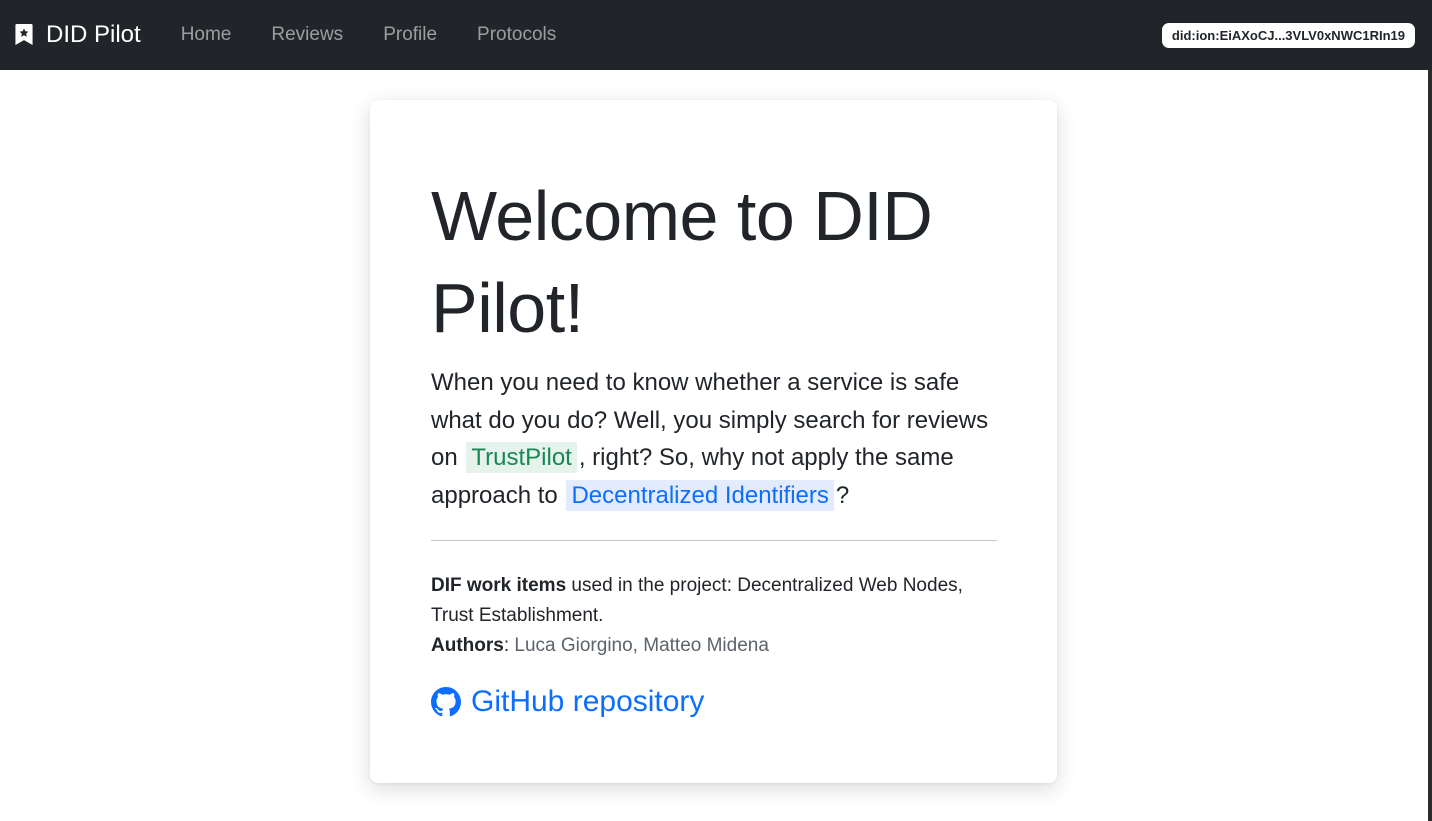  Describe the element at coordinates (307, 35) in the screenshot. I see `nav-link-reviews: Reviews` at that location.